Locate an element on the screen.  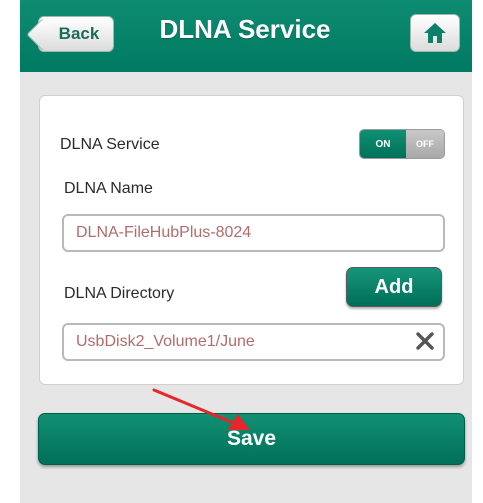
close-icon is located at coordinates (425, 341).